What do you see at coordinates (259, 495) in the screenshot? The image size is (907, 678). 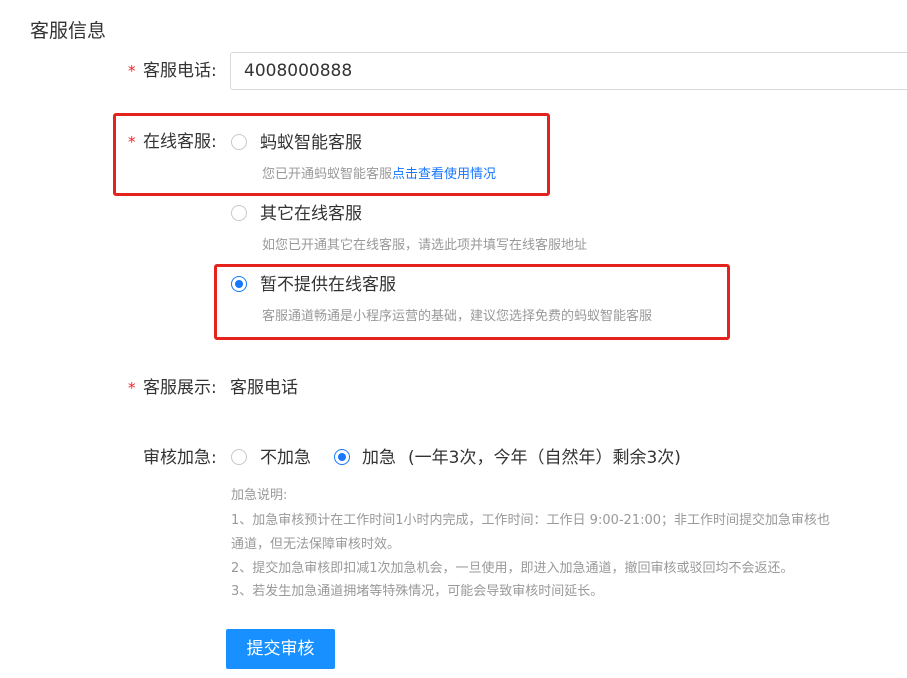 I see `urgent-note-title: 加急说明:` at bounding box center [259, 495].